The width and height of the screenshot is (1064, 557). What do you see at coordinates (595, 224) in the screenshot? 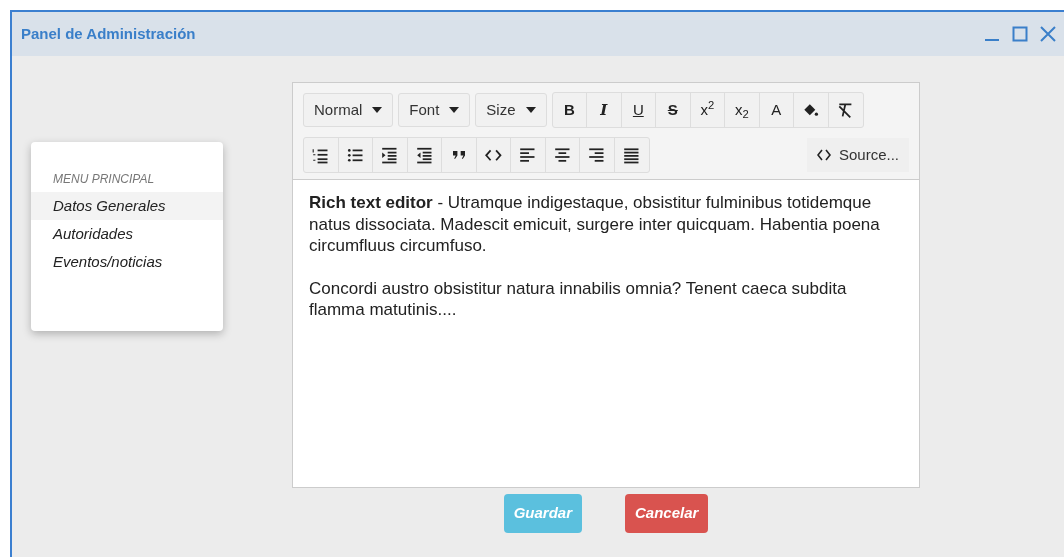
I see `paragraph: Rich text editor - Utramque indigestaque, obsistitur fulminibus totidemque natus dissociata. Madescit emicuit, surgere inter quicquam. Habentia poena circumfluus circumfuso.` at bounding box center [595, 224].